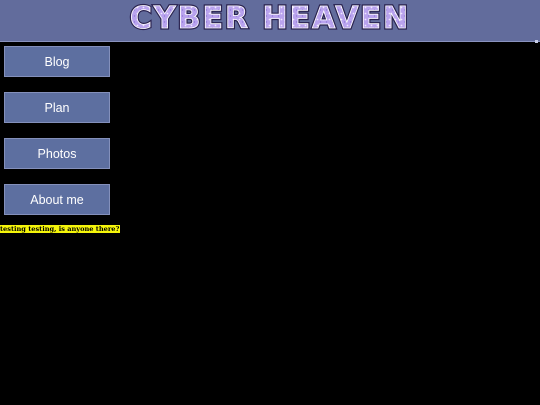  I want to click on scrollbar-handle, so click(536, 41).